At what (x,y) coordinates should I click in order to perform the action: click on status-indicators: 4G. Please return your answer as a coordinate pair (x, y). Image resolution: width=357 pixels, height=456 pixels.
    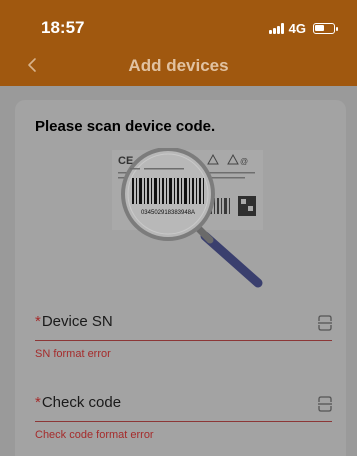
    Looking at the image, I should click on (303, 28).